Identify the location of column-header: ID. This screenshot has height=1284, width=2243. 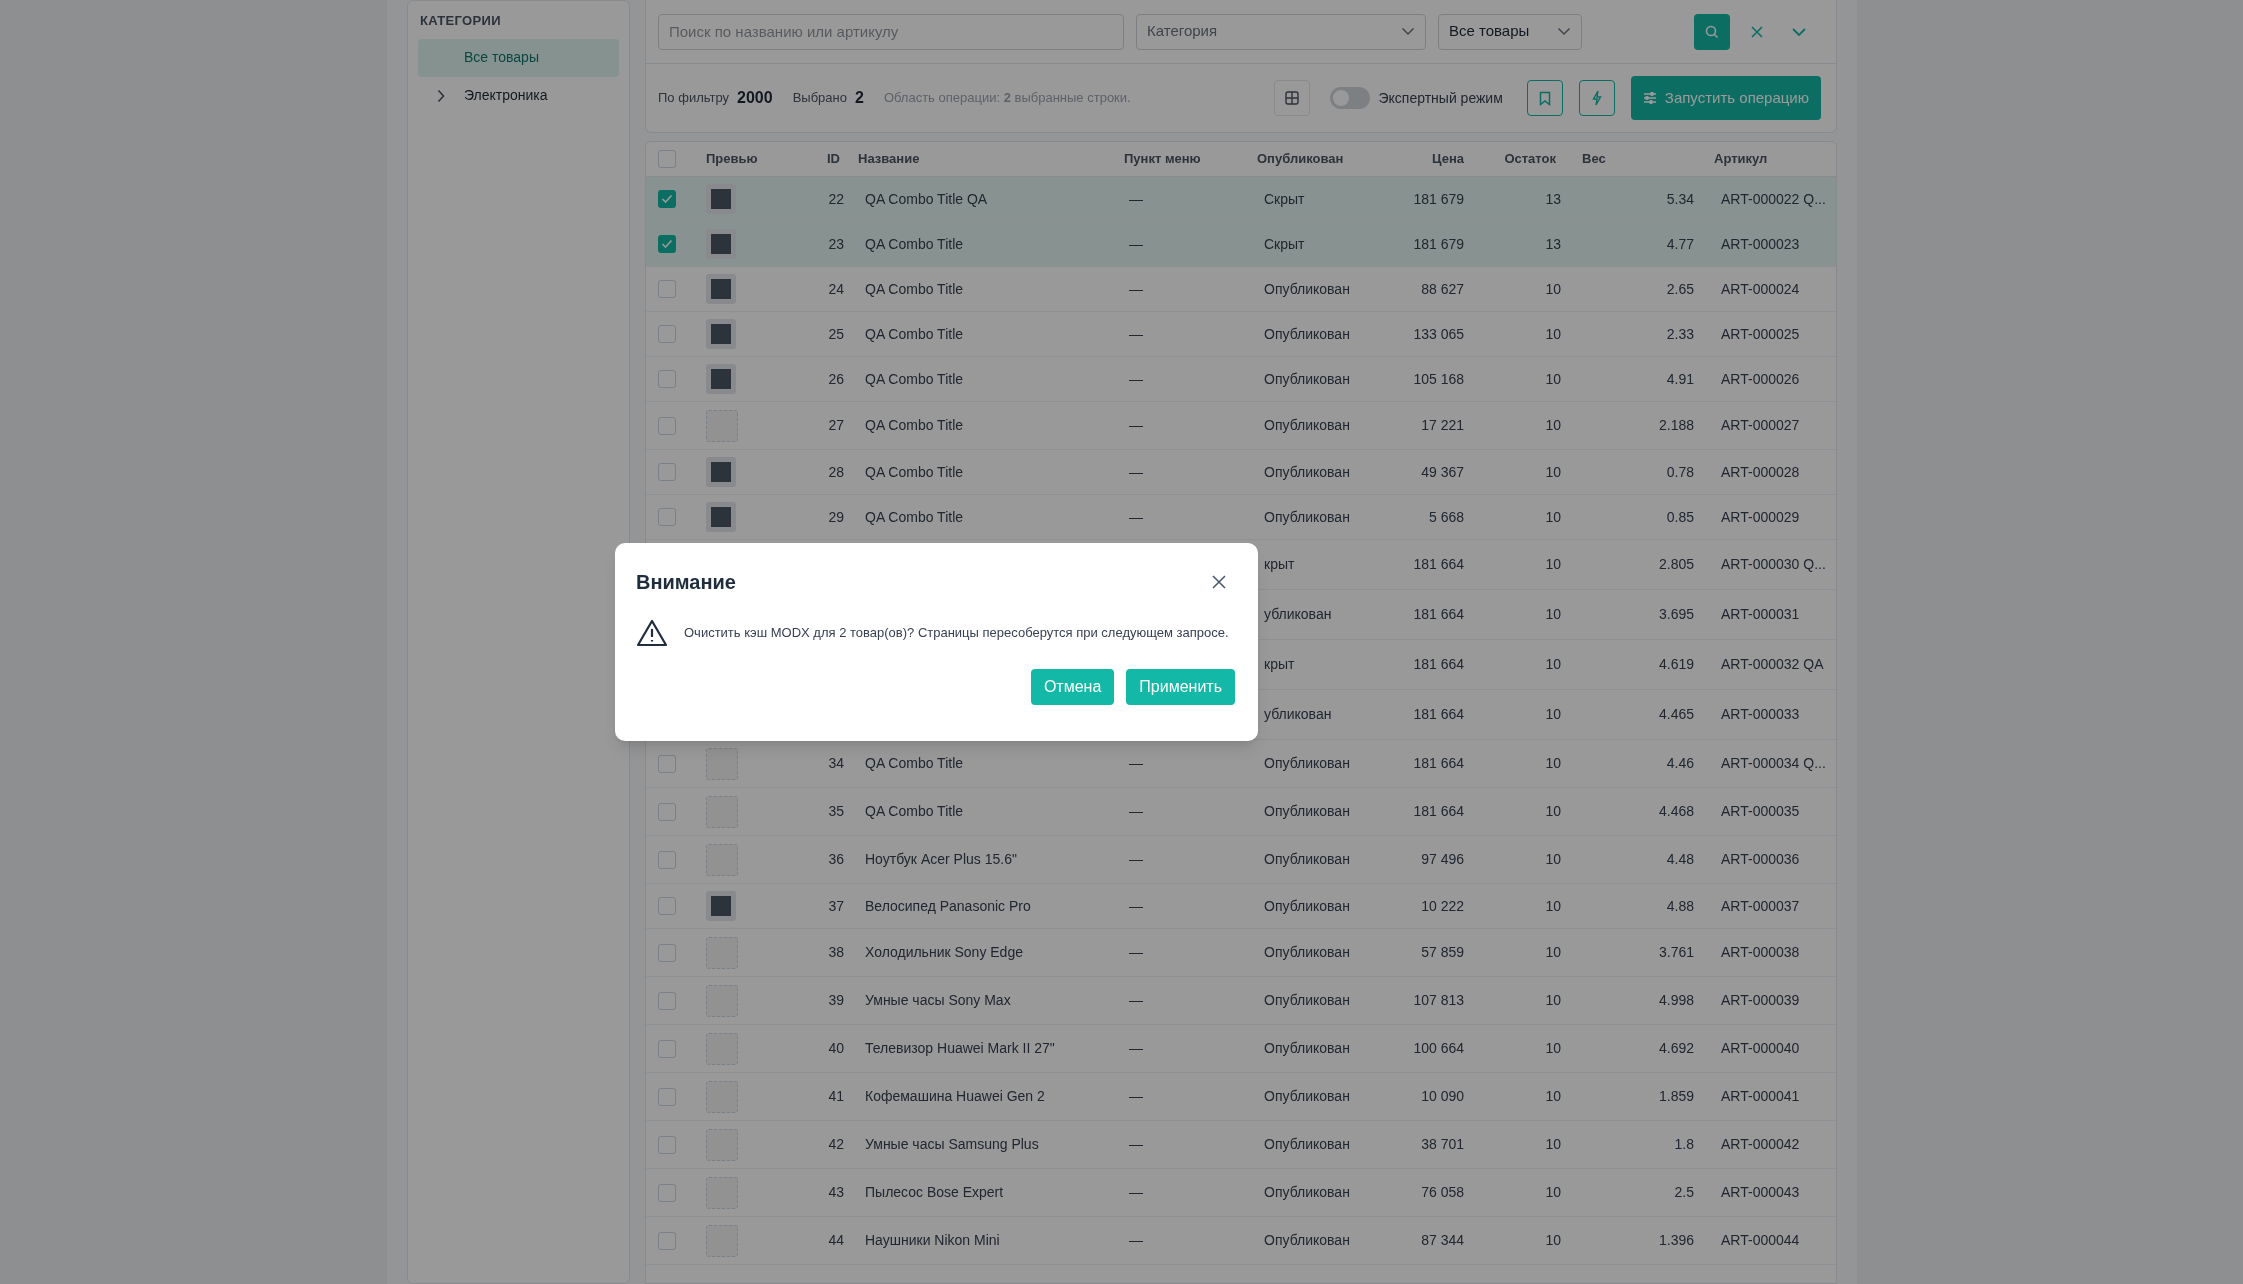
(833, 159).